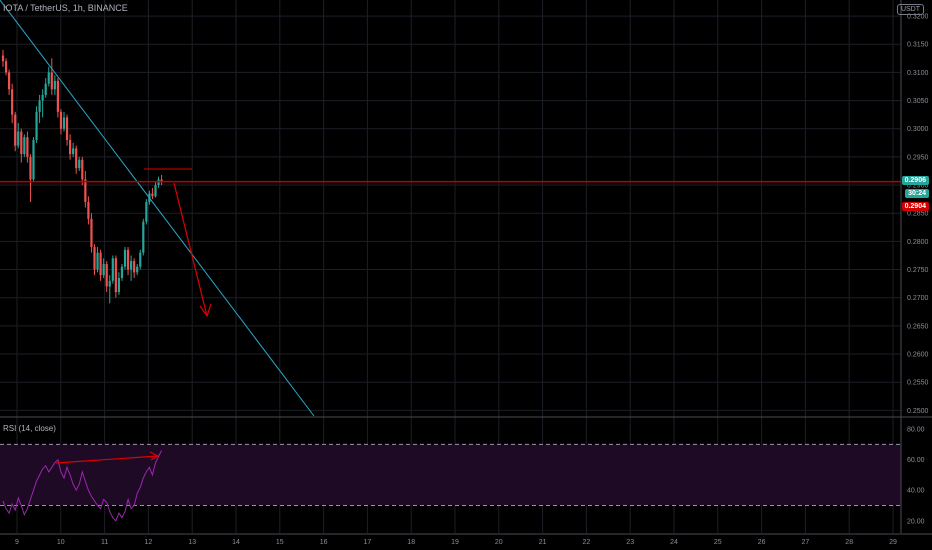 The image size is (932, 550). What do you see at coordinates (630, 542) in the screenshot?
I see `date-tick-label: 23` at bounding box center [630, 542].